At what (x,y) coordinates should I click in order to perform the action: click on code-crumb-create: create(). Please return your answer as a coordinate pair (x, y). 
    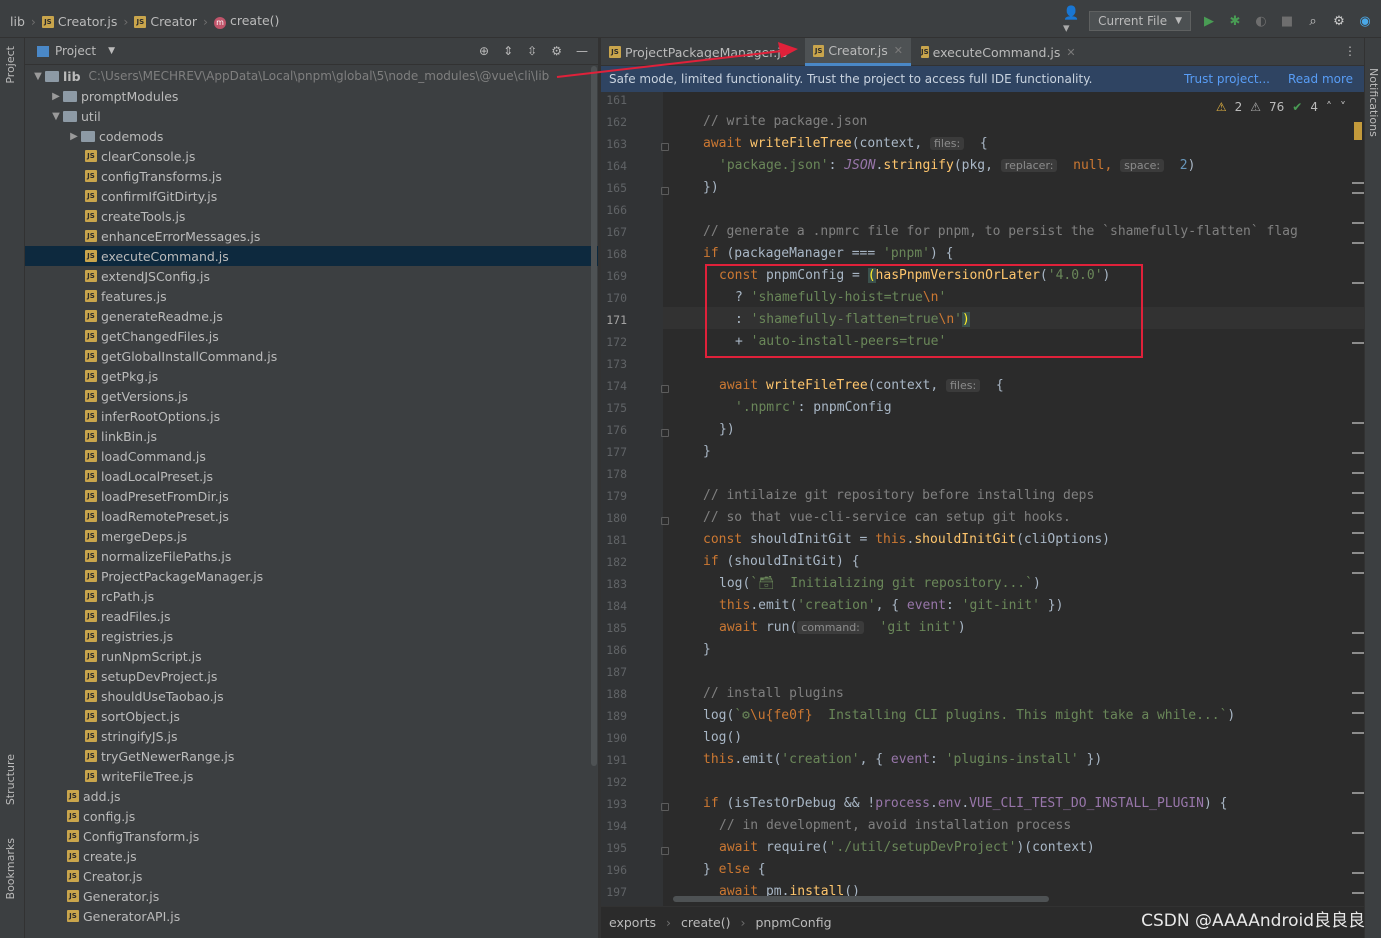
    Looking at the image, I should click on (705, 922).